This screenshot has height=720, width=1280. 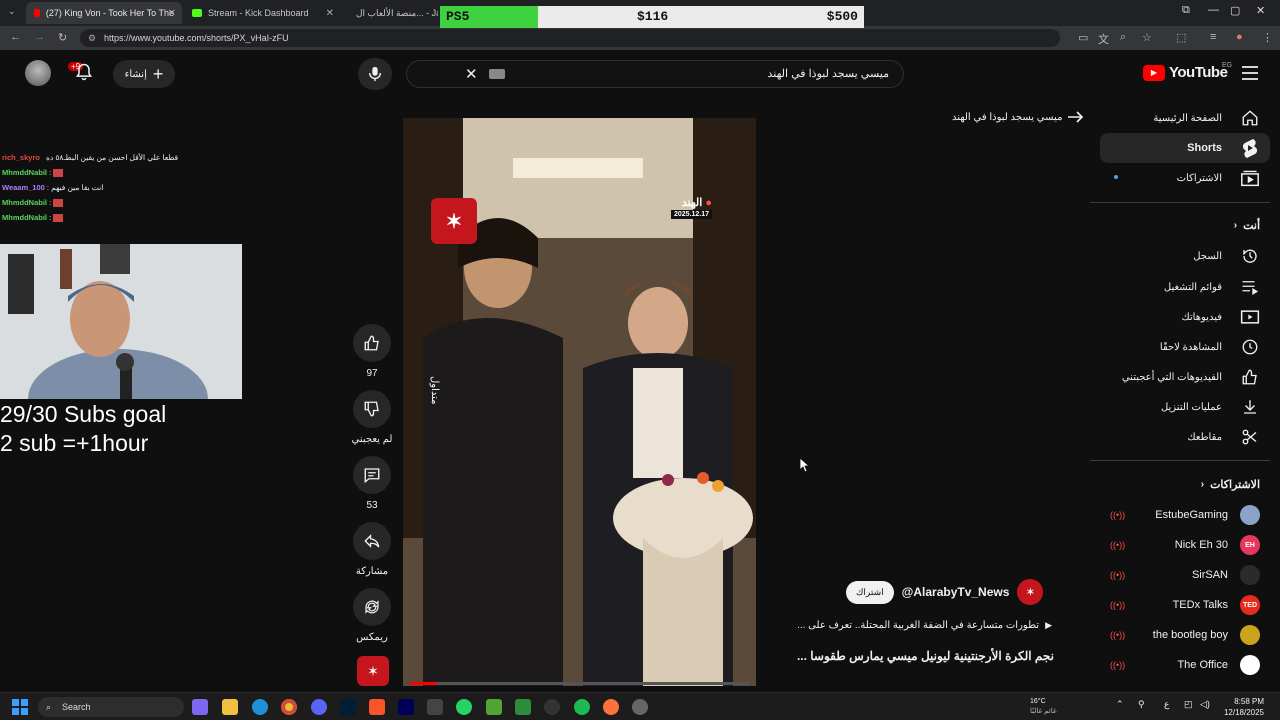 I want to click on sidebar-item-your-videos: فيديوهاتك, so click(x=1185, y=317).